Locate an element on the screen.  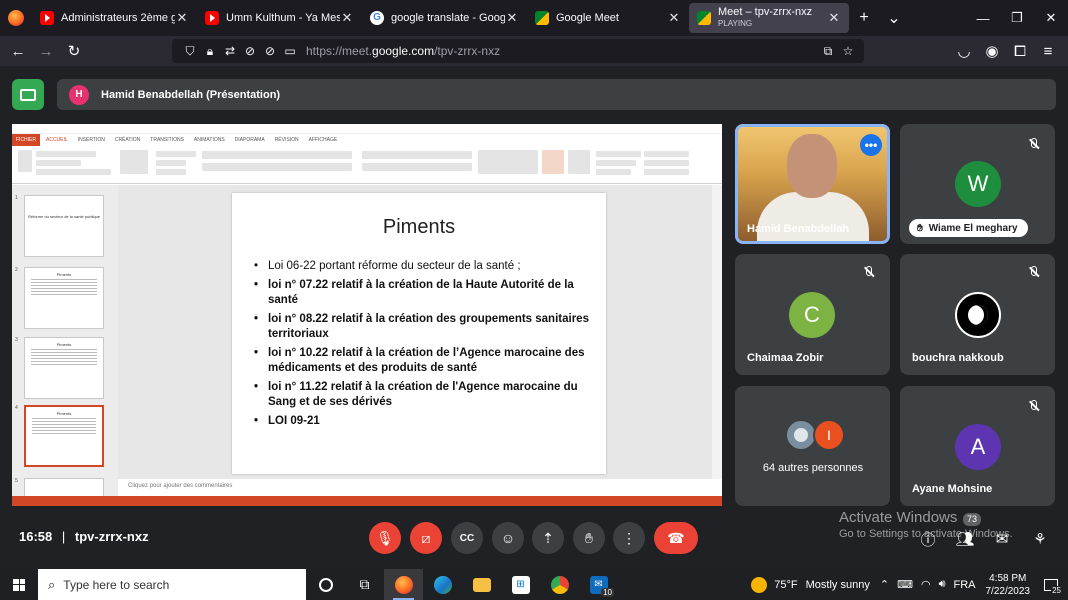
browser-tab: G google translate - Google Search ✕ is located at coordinates (444, 18).